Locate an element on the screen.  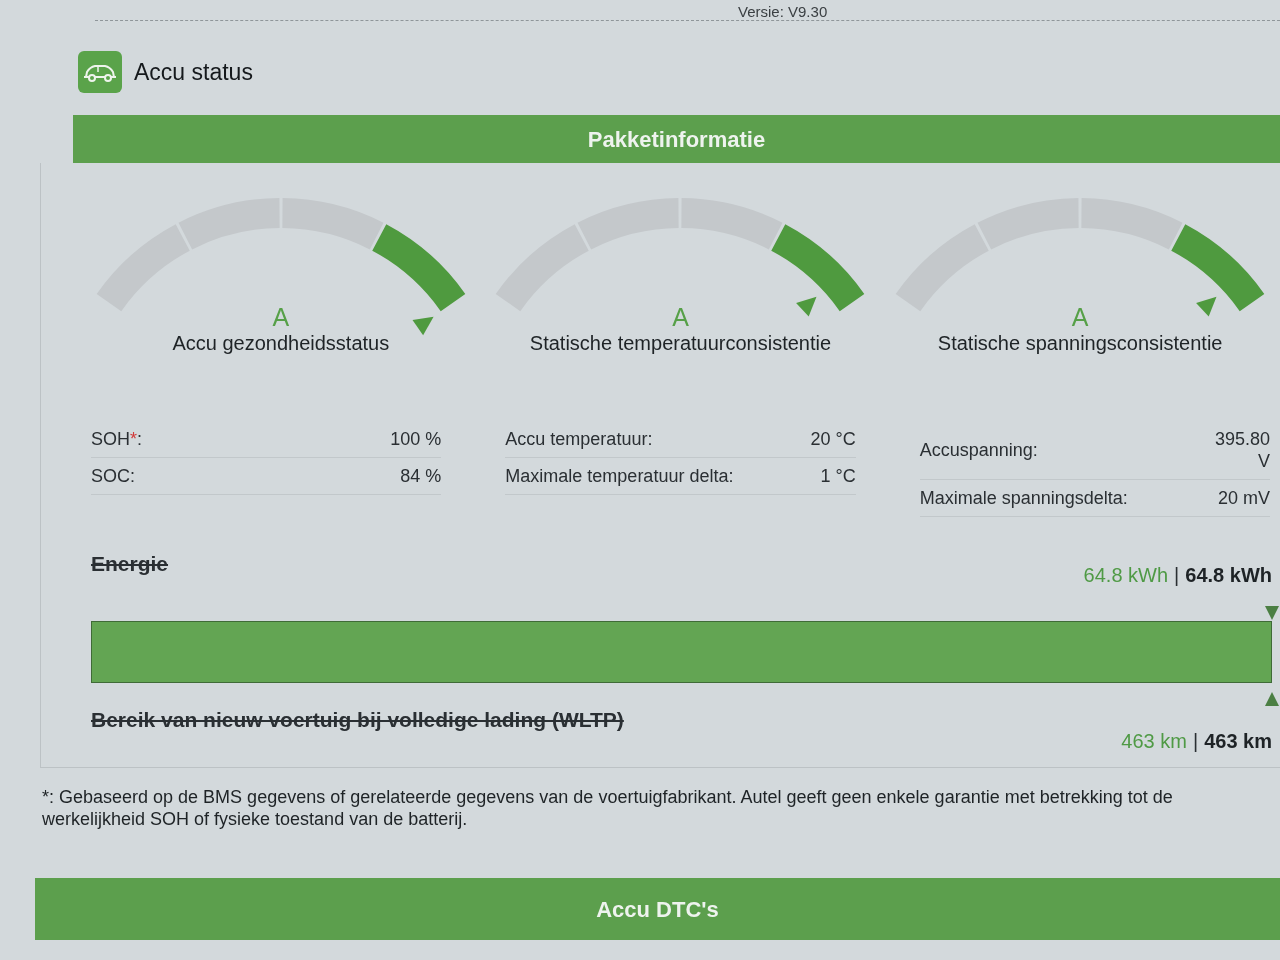
energy-nominal-value: 64.8 kWh is located at coordinates (1228, 575).